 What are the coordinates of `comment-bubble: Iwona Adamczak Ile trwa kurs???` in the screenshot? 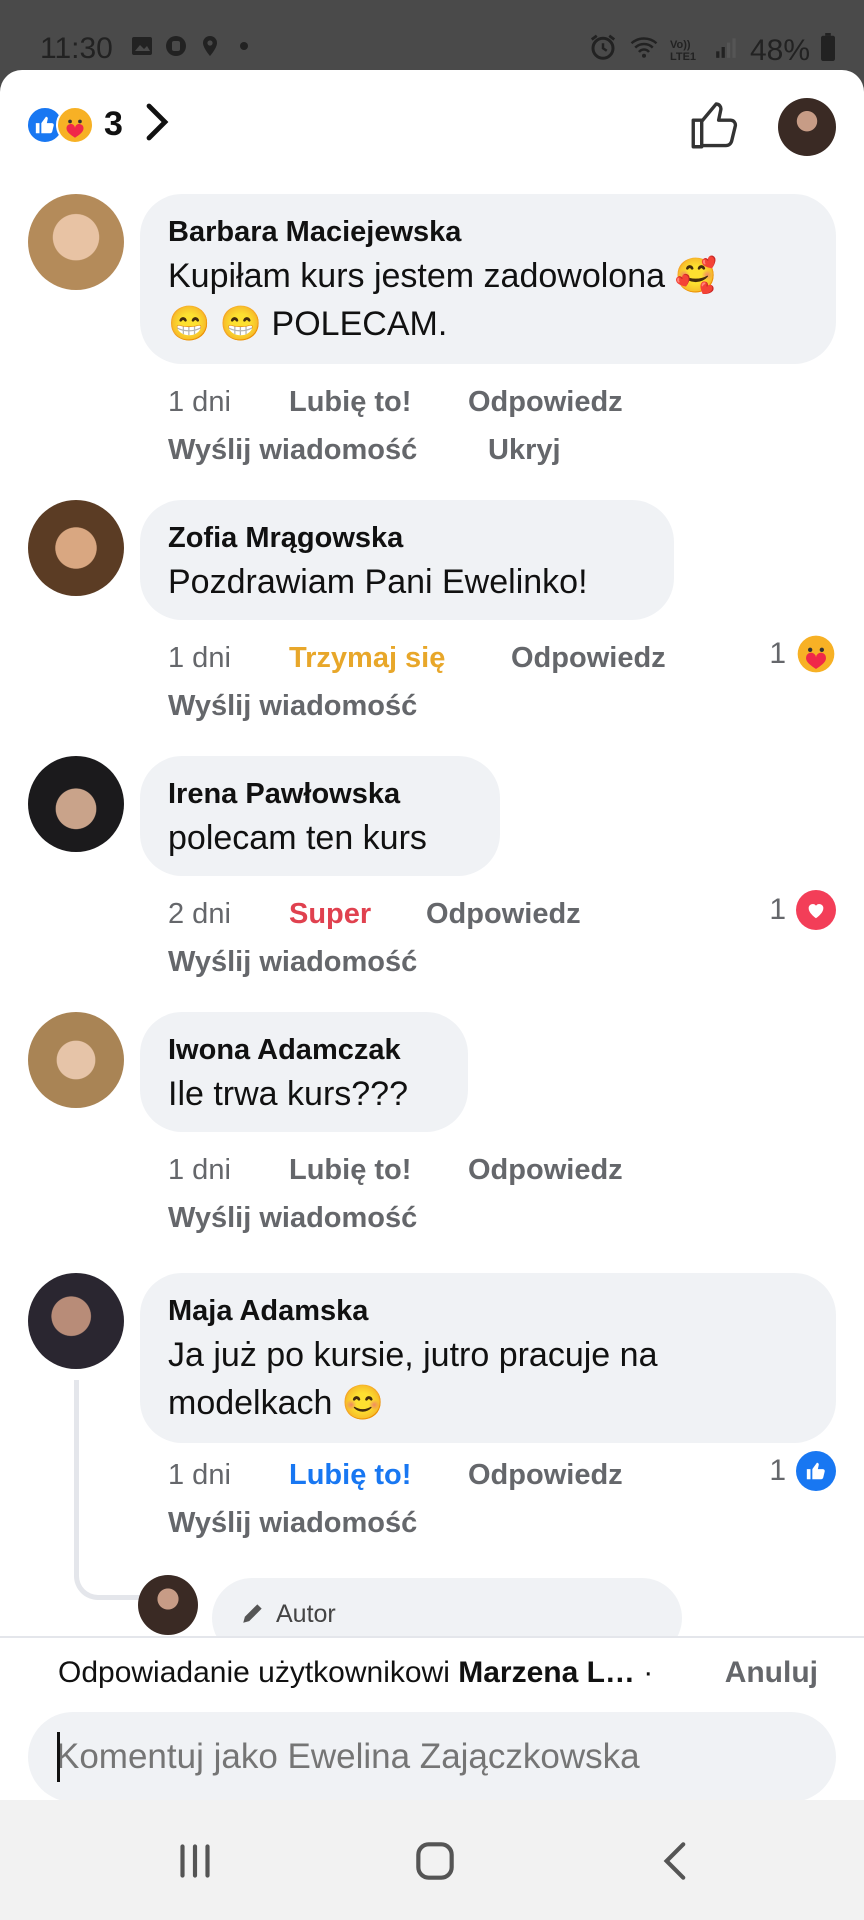 It's located at (304, 1072).